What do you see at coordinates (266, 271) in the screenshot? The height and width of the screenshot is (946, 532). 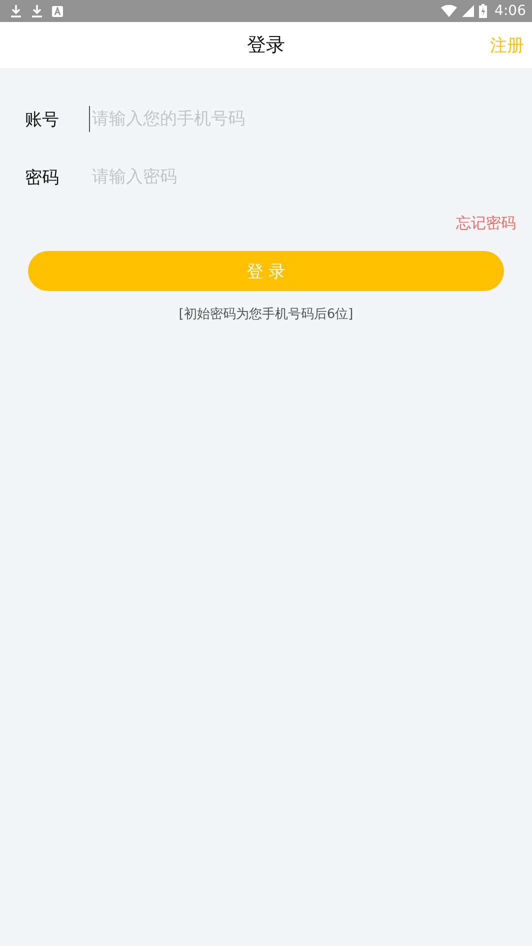 I see `login-button: 登 录` at bounding box center [266, 271].